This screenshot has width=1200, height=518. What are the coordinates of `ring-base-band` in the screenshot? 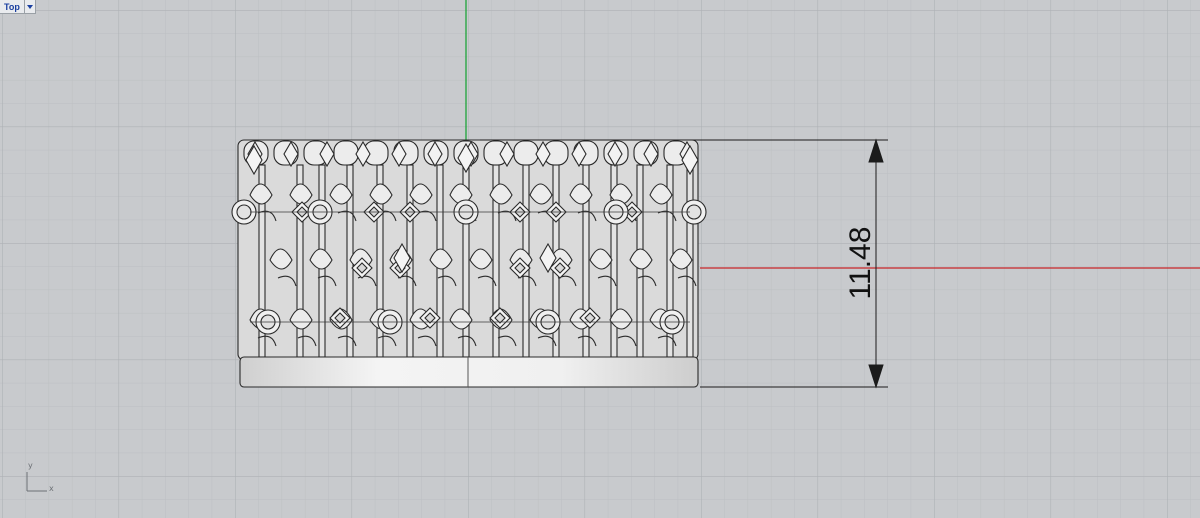 It's located at (469, 372).